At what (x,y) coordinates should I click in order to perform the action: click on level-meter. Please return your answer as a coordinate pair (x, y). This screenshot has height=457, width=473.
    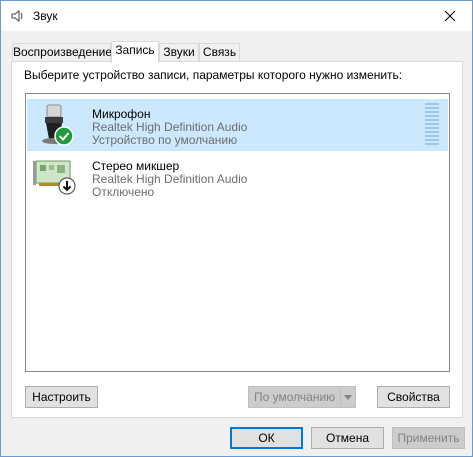
    Looking at the image, I should click on (432, 125).